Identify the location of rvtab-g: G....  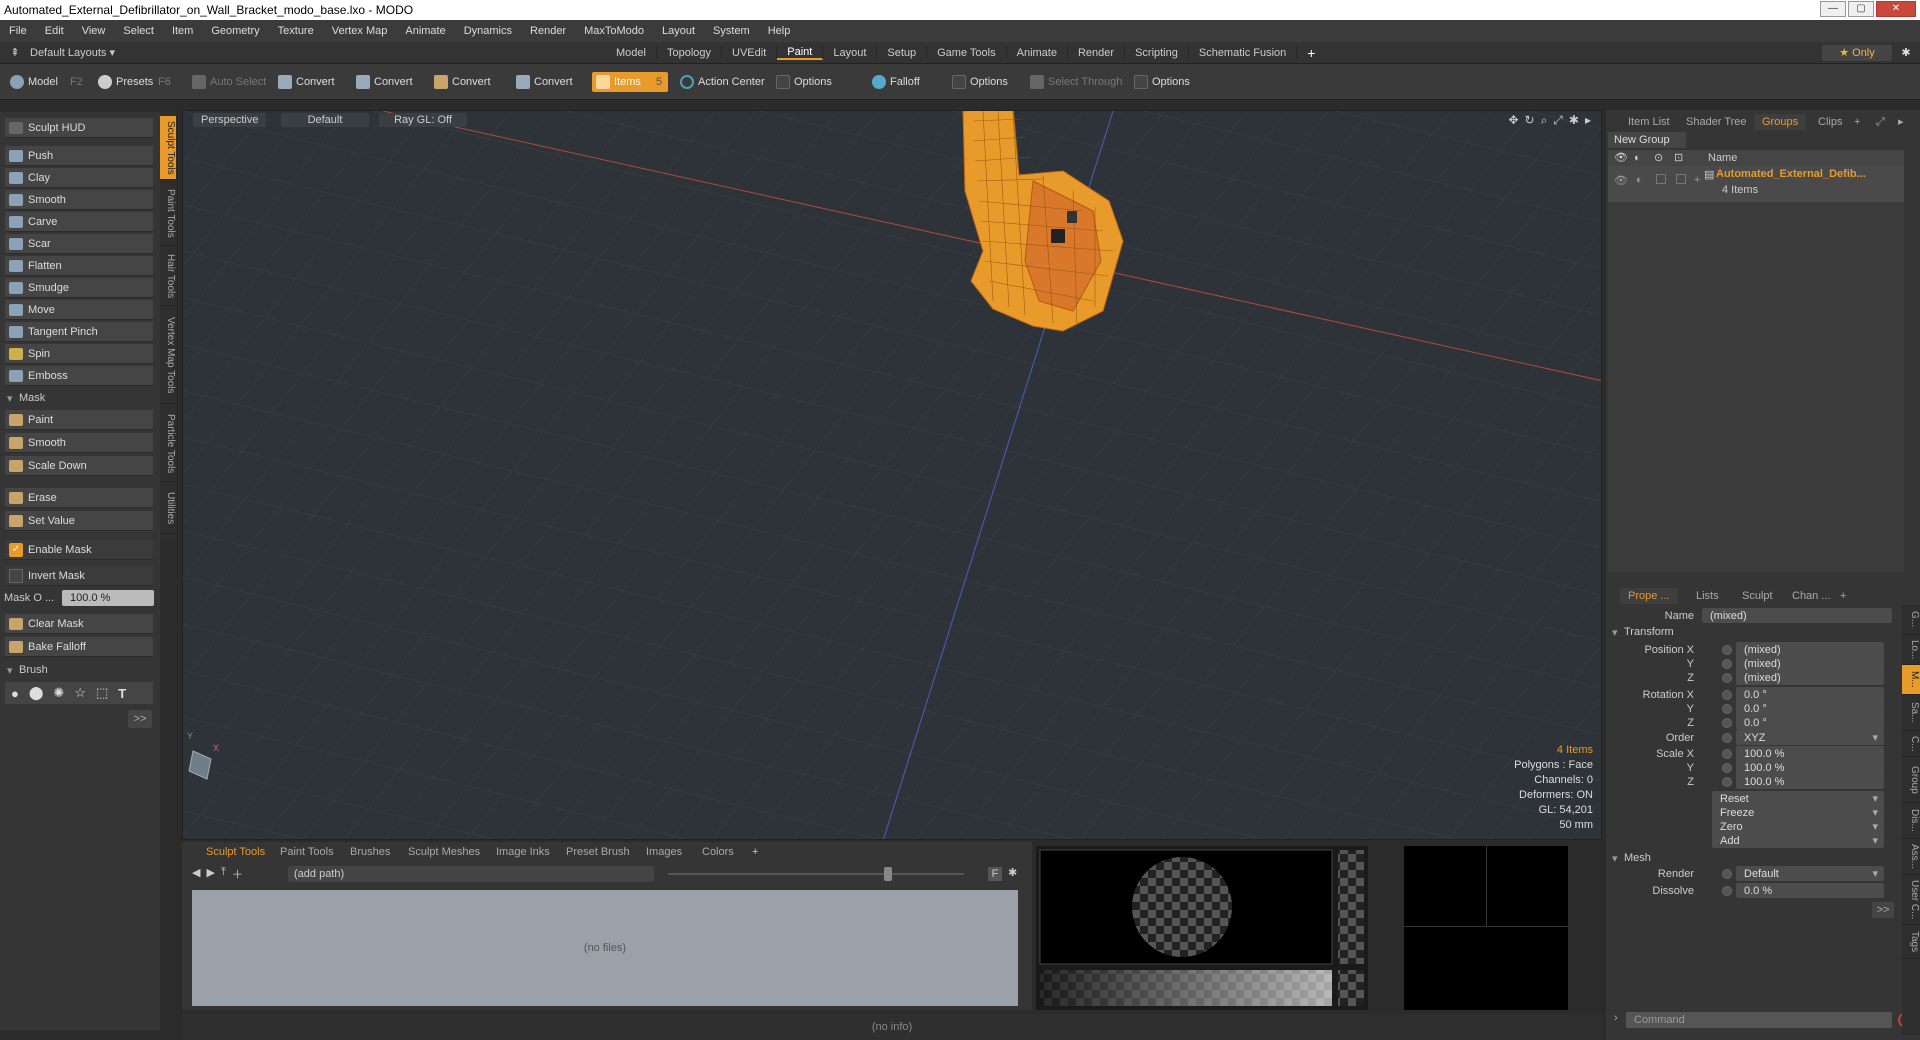
(1911, 620).